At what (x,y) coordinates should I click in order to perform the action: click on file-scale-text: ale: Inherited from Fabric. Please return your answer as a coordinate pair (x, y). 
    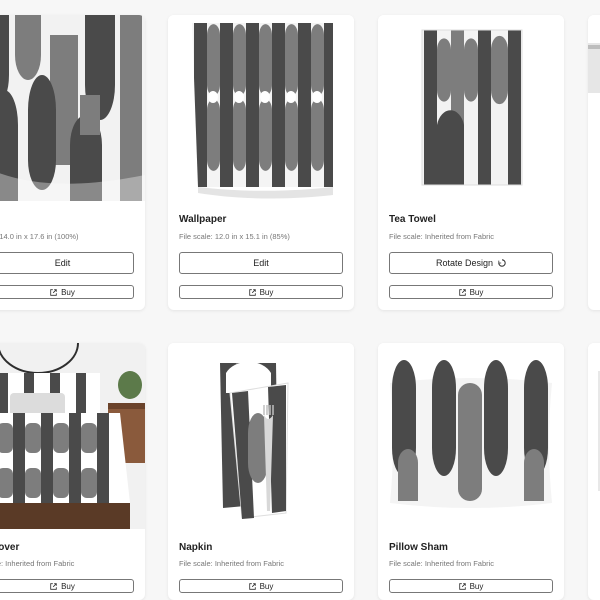
    Looking at the image, I should click on (37, 563).